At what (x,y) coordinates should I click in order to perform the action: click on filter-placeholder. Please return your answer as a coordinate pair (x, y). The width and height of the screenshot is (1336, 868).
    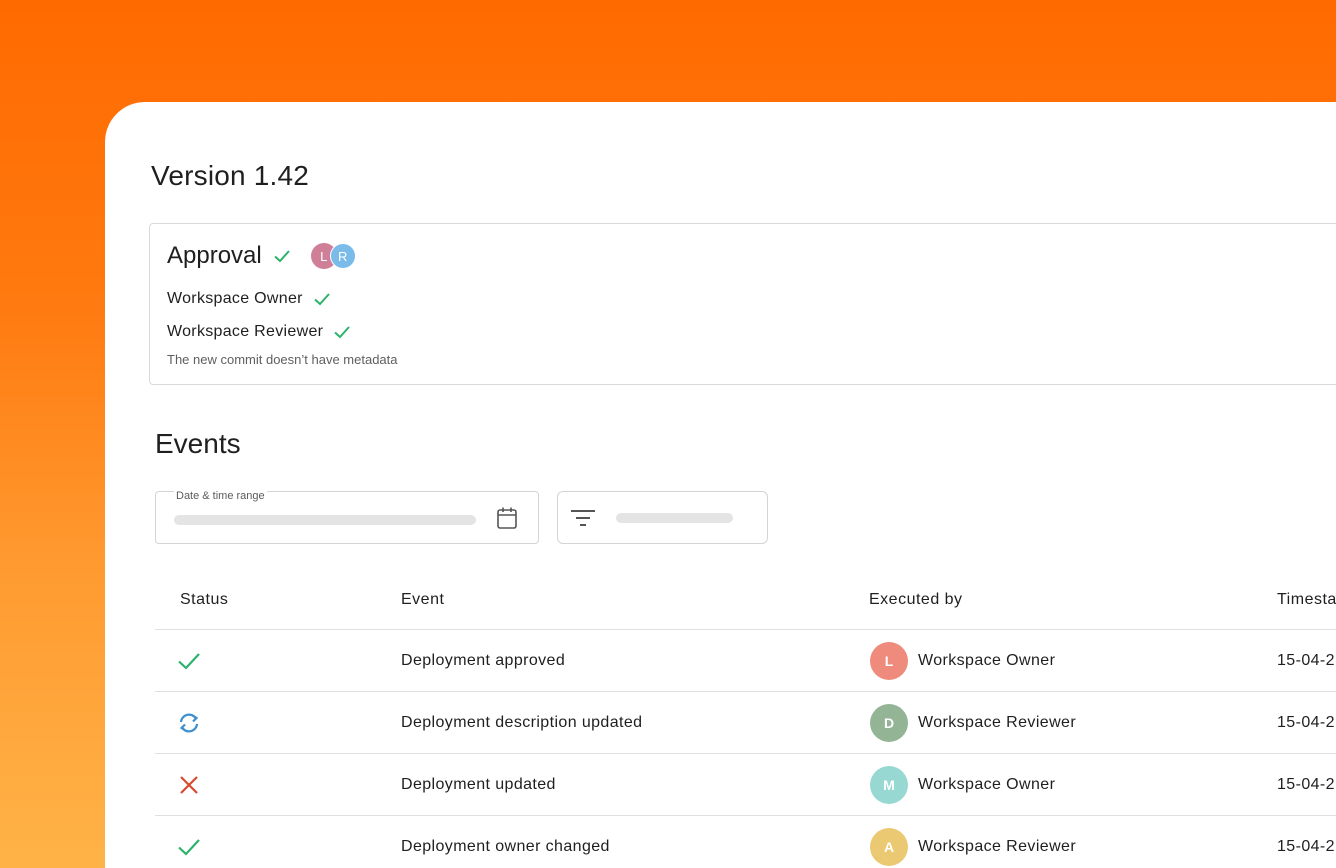
    Looking at the image, I should click on (674, 518).